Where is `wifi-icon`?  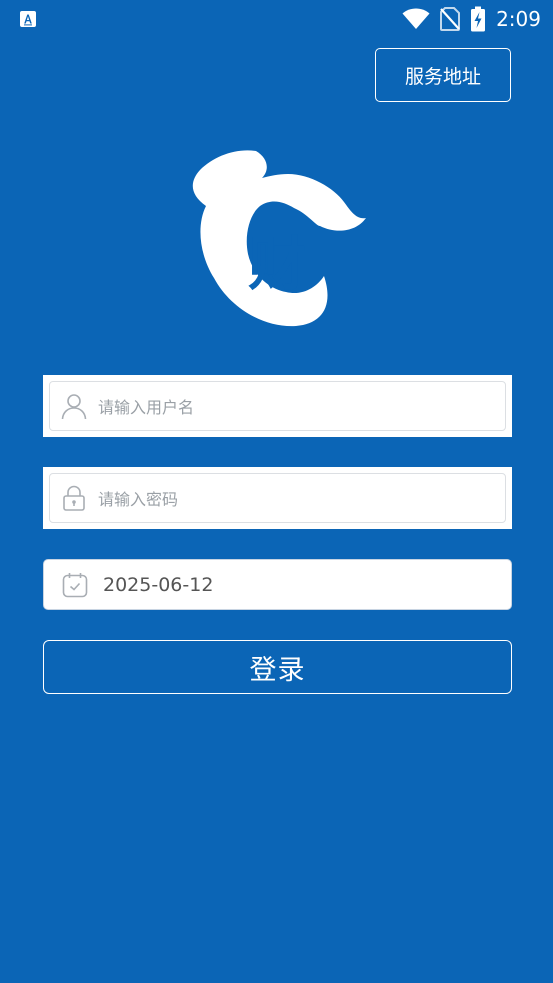 wifi-icon is located at coordinates (416, 18).